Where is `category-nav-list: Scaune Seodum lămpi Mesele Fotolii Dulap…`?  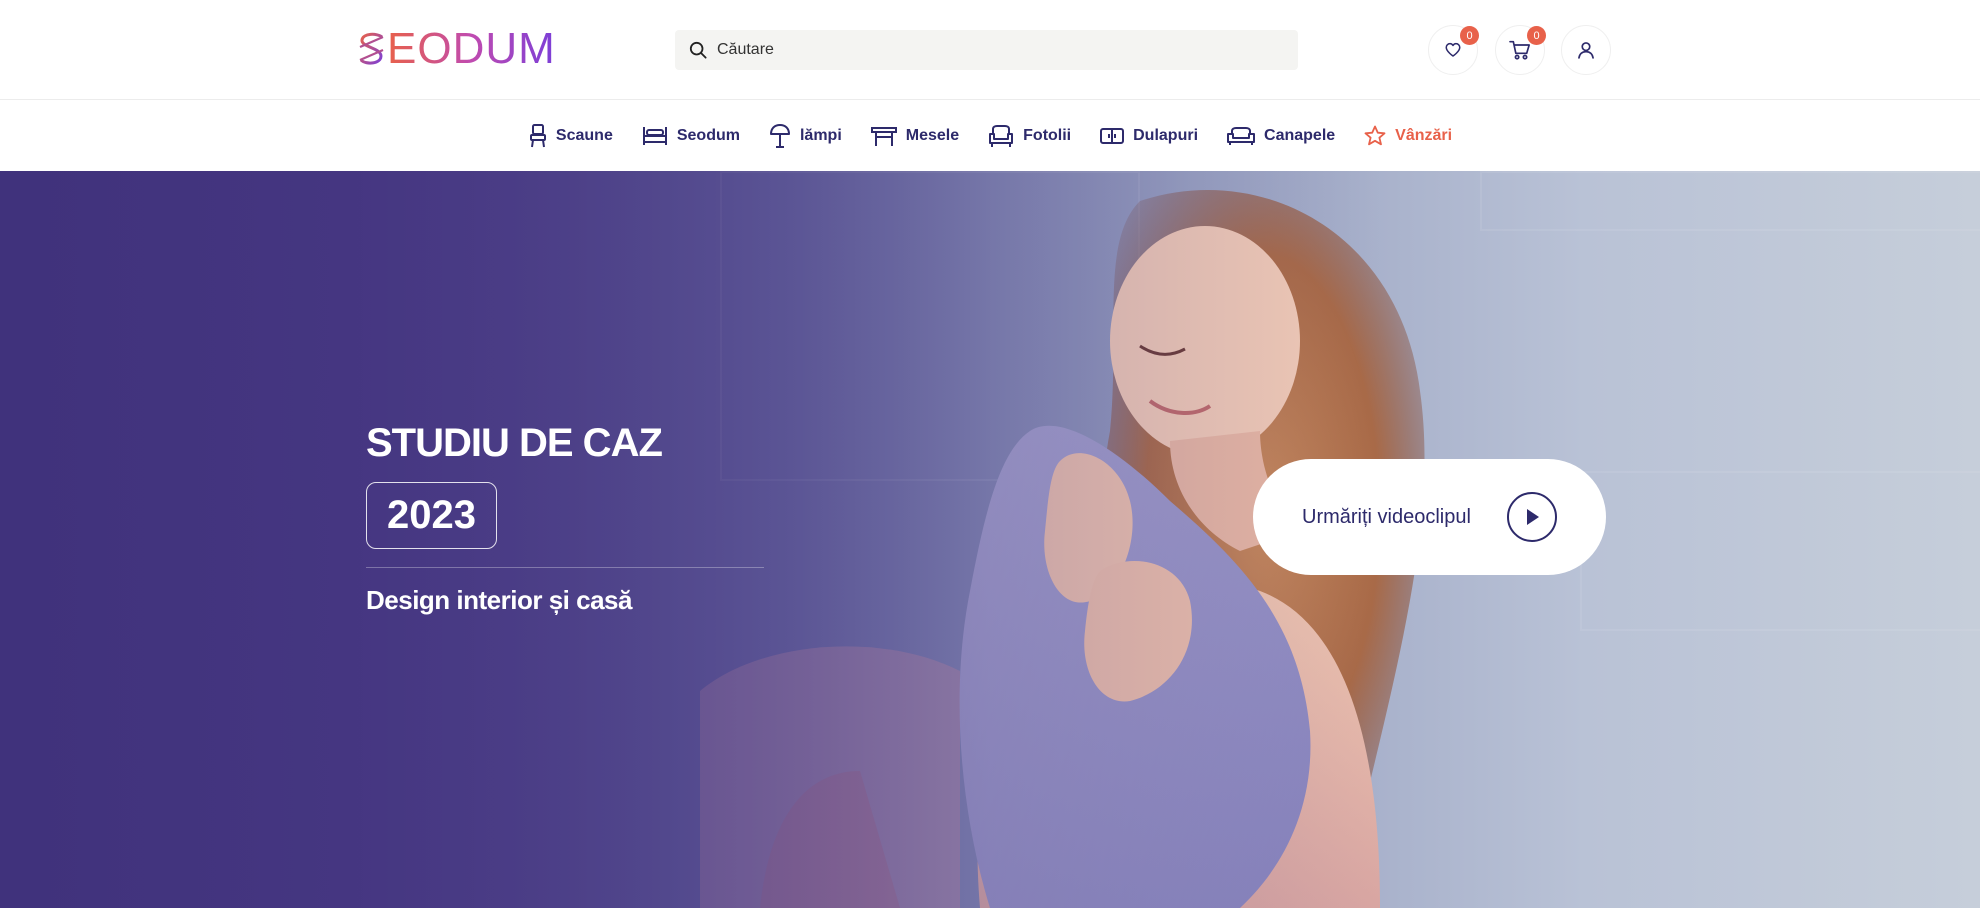
category-nav-list: Scaune Seodum lămpi Mesele Fotolii Dulap… is located at coordinates (990, 136).